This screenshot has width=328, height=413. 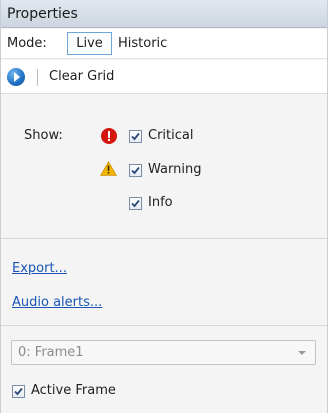 I want to click on warning-checkbox, so click(x=135, y=170).